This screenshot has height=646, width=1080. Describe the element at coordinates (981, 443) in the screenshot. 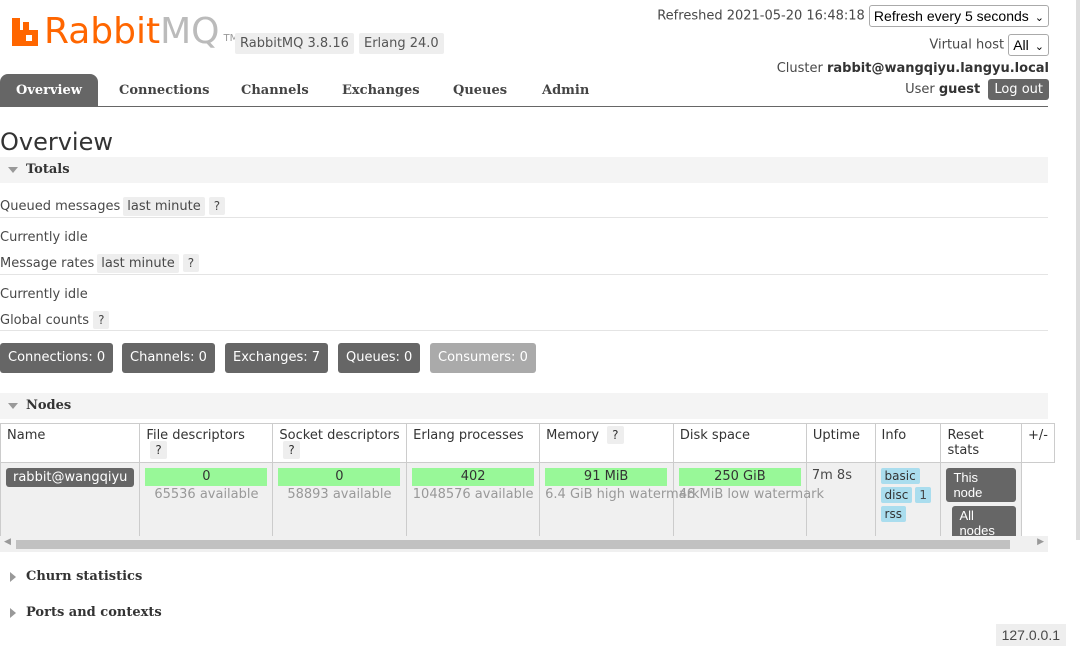

I see `col-header-reset-stats: Reset stats` at that location.